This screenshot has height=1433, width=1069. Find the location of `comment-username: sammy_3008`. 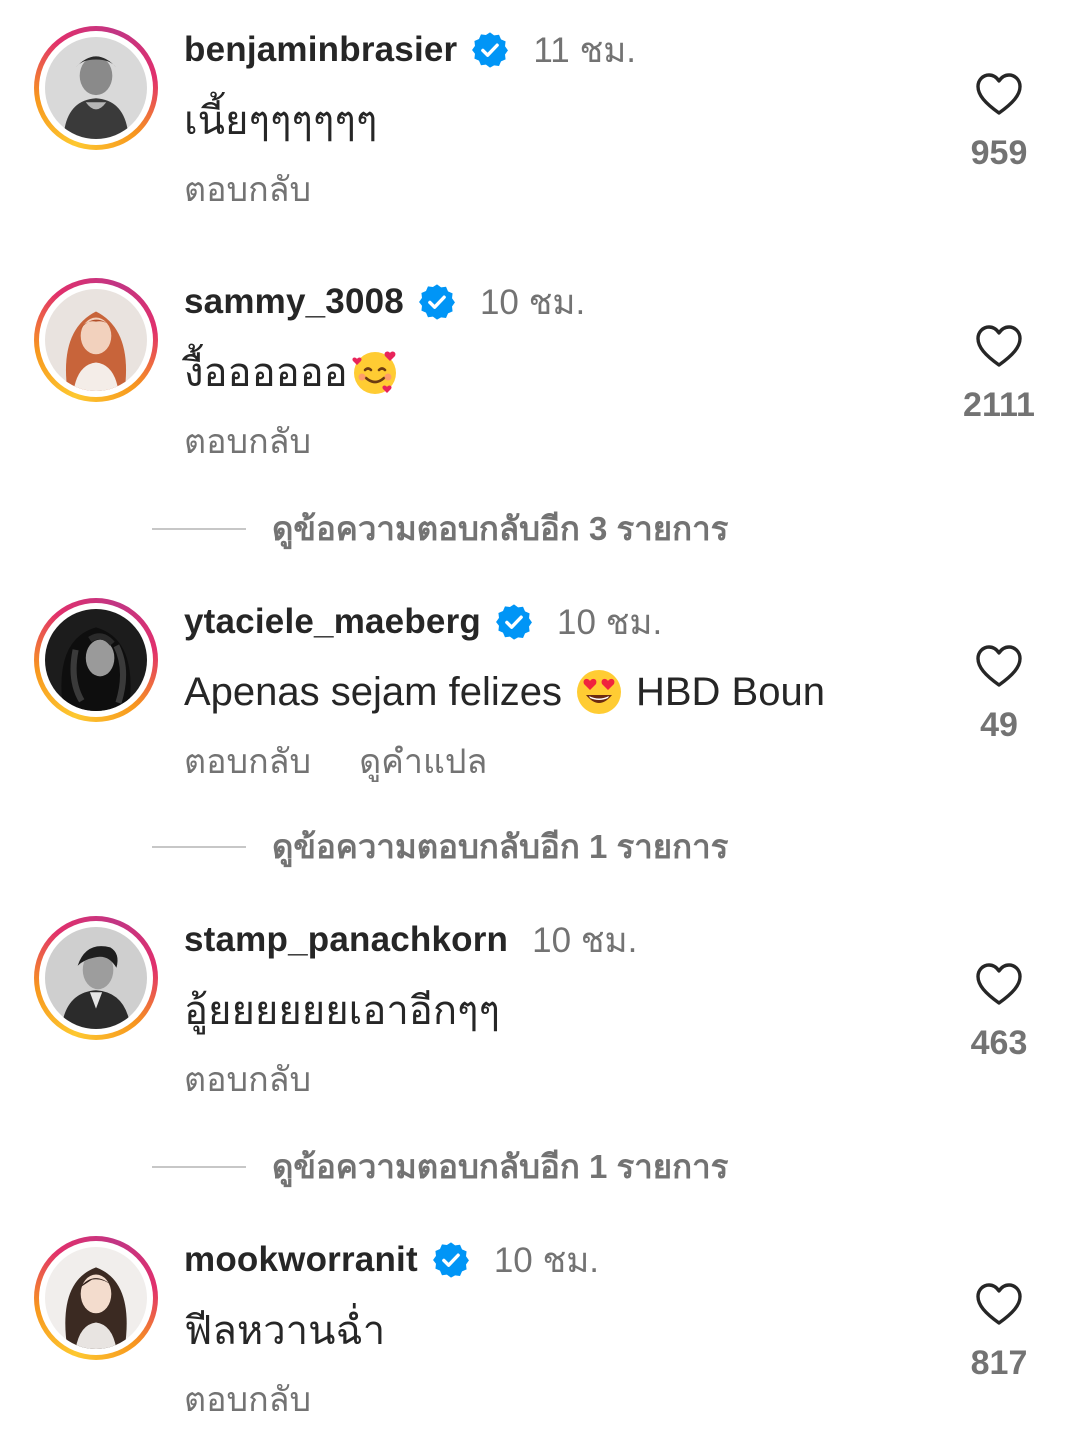

comment-username: sammy_3008 is located at coordinates (294, 302).